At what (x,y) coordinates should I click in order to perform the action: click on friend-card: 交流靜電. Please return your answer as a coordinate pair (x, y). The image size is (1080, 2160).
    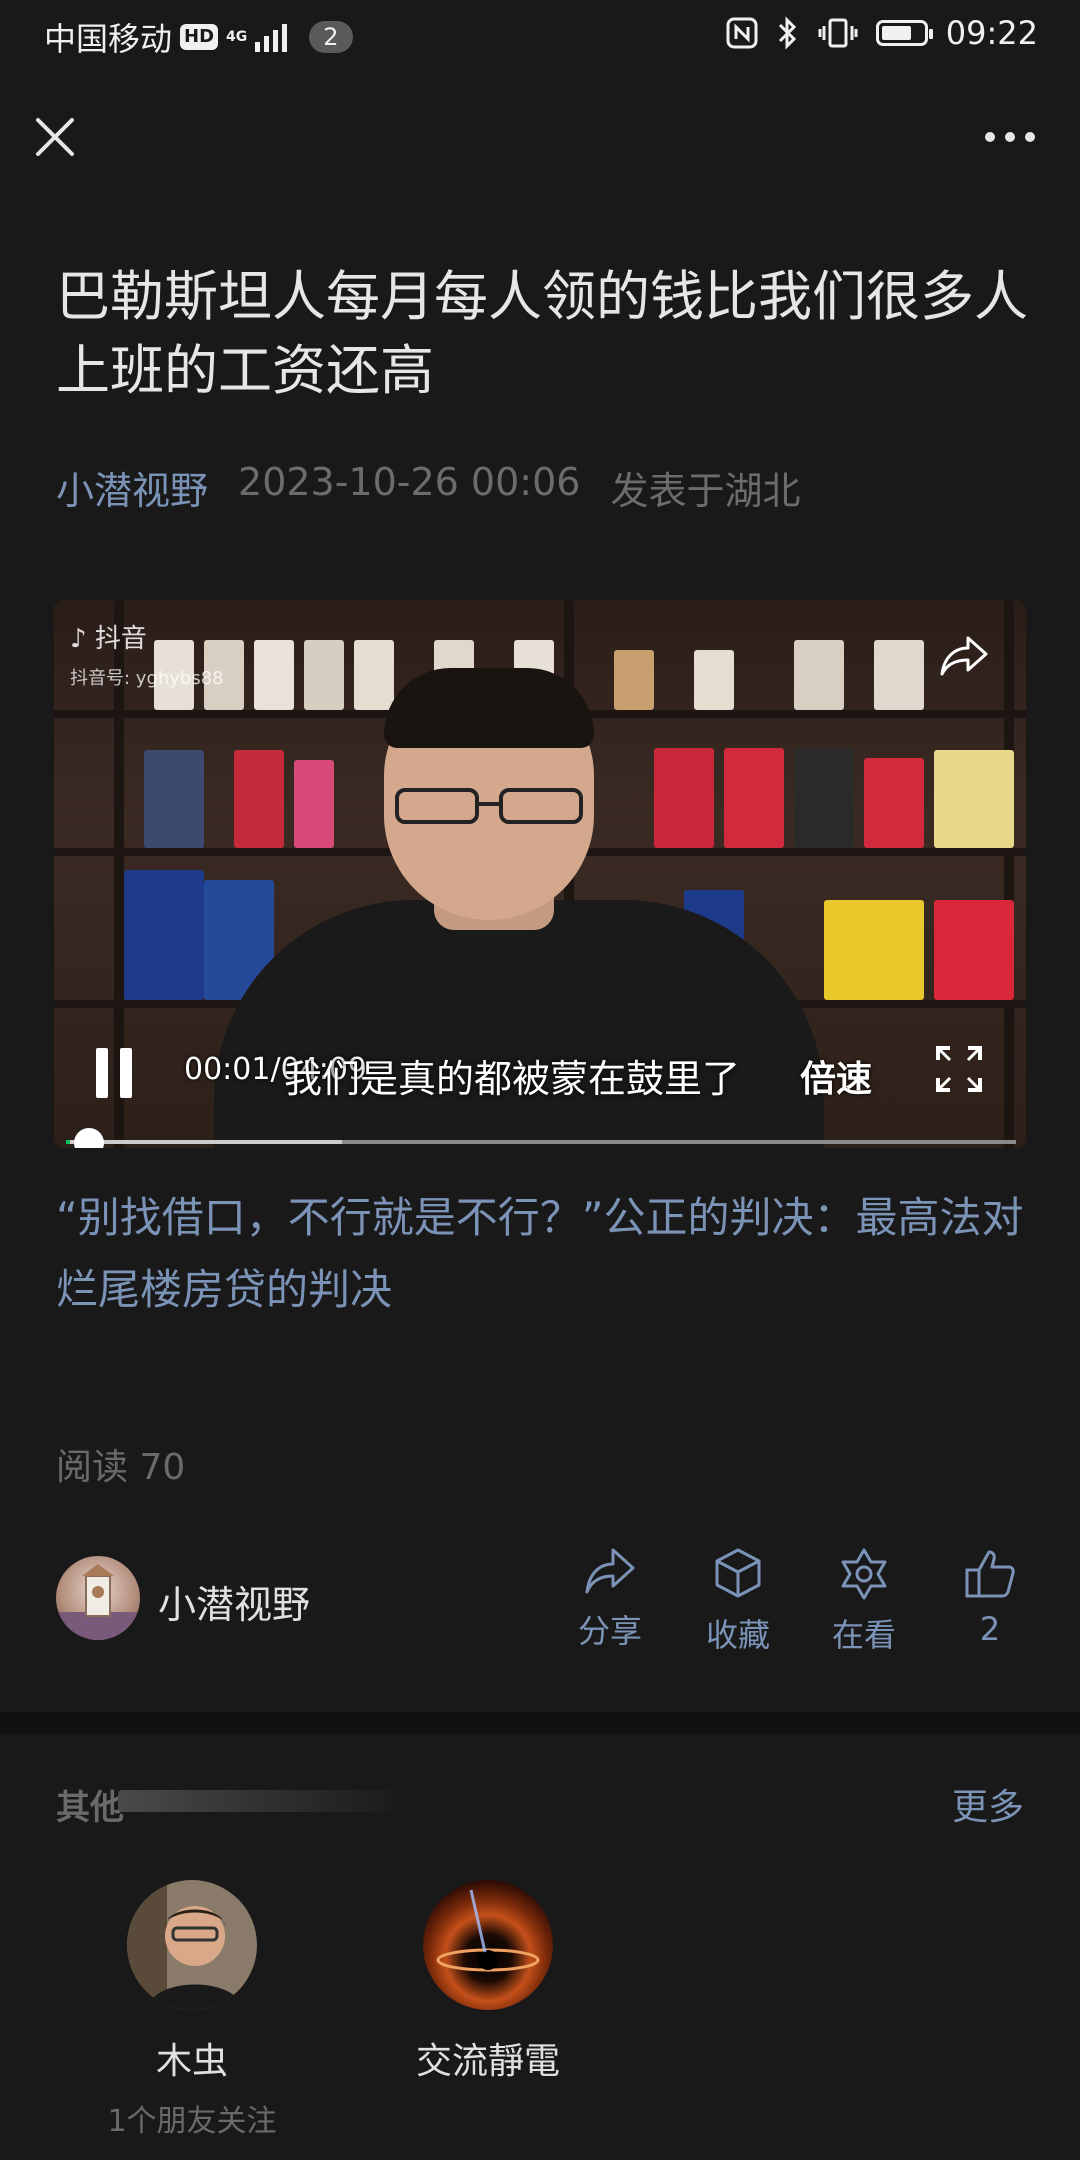
    Looking at the image, I should click on (488, 1982).